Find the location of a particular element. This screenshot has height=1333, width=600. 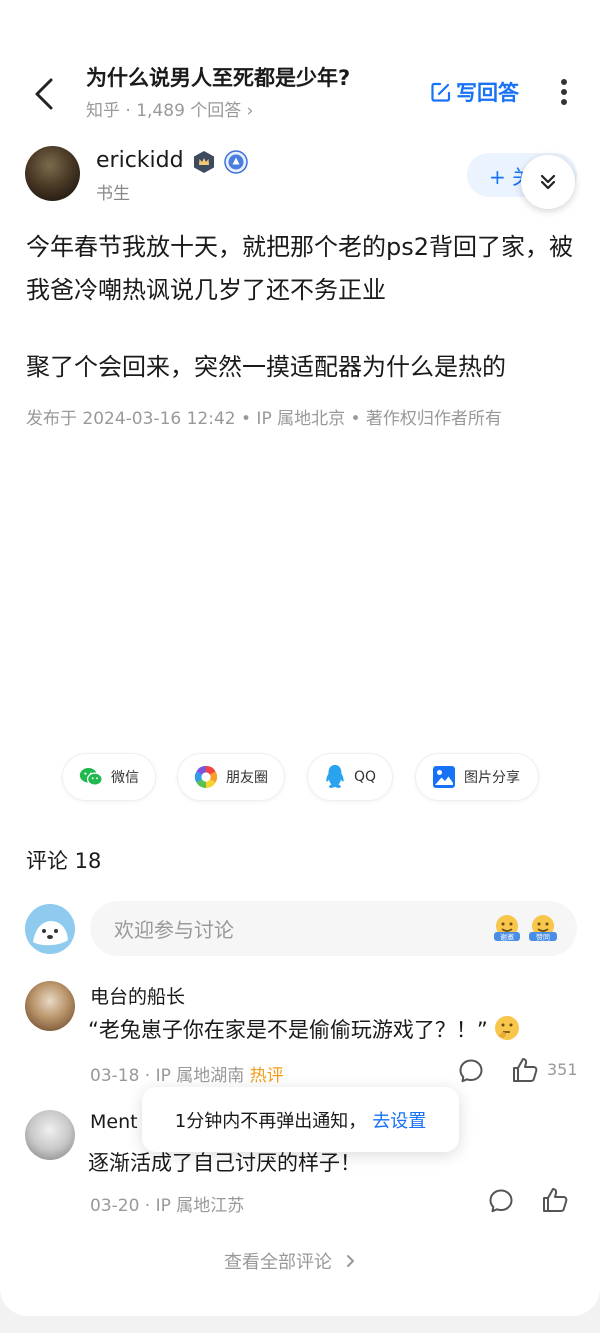

comment-date: 03-20 · is located at coordinates (120, 1206).